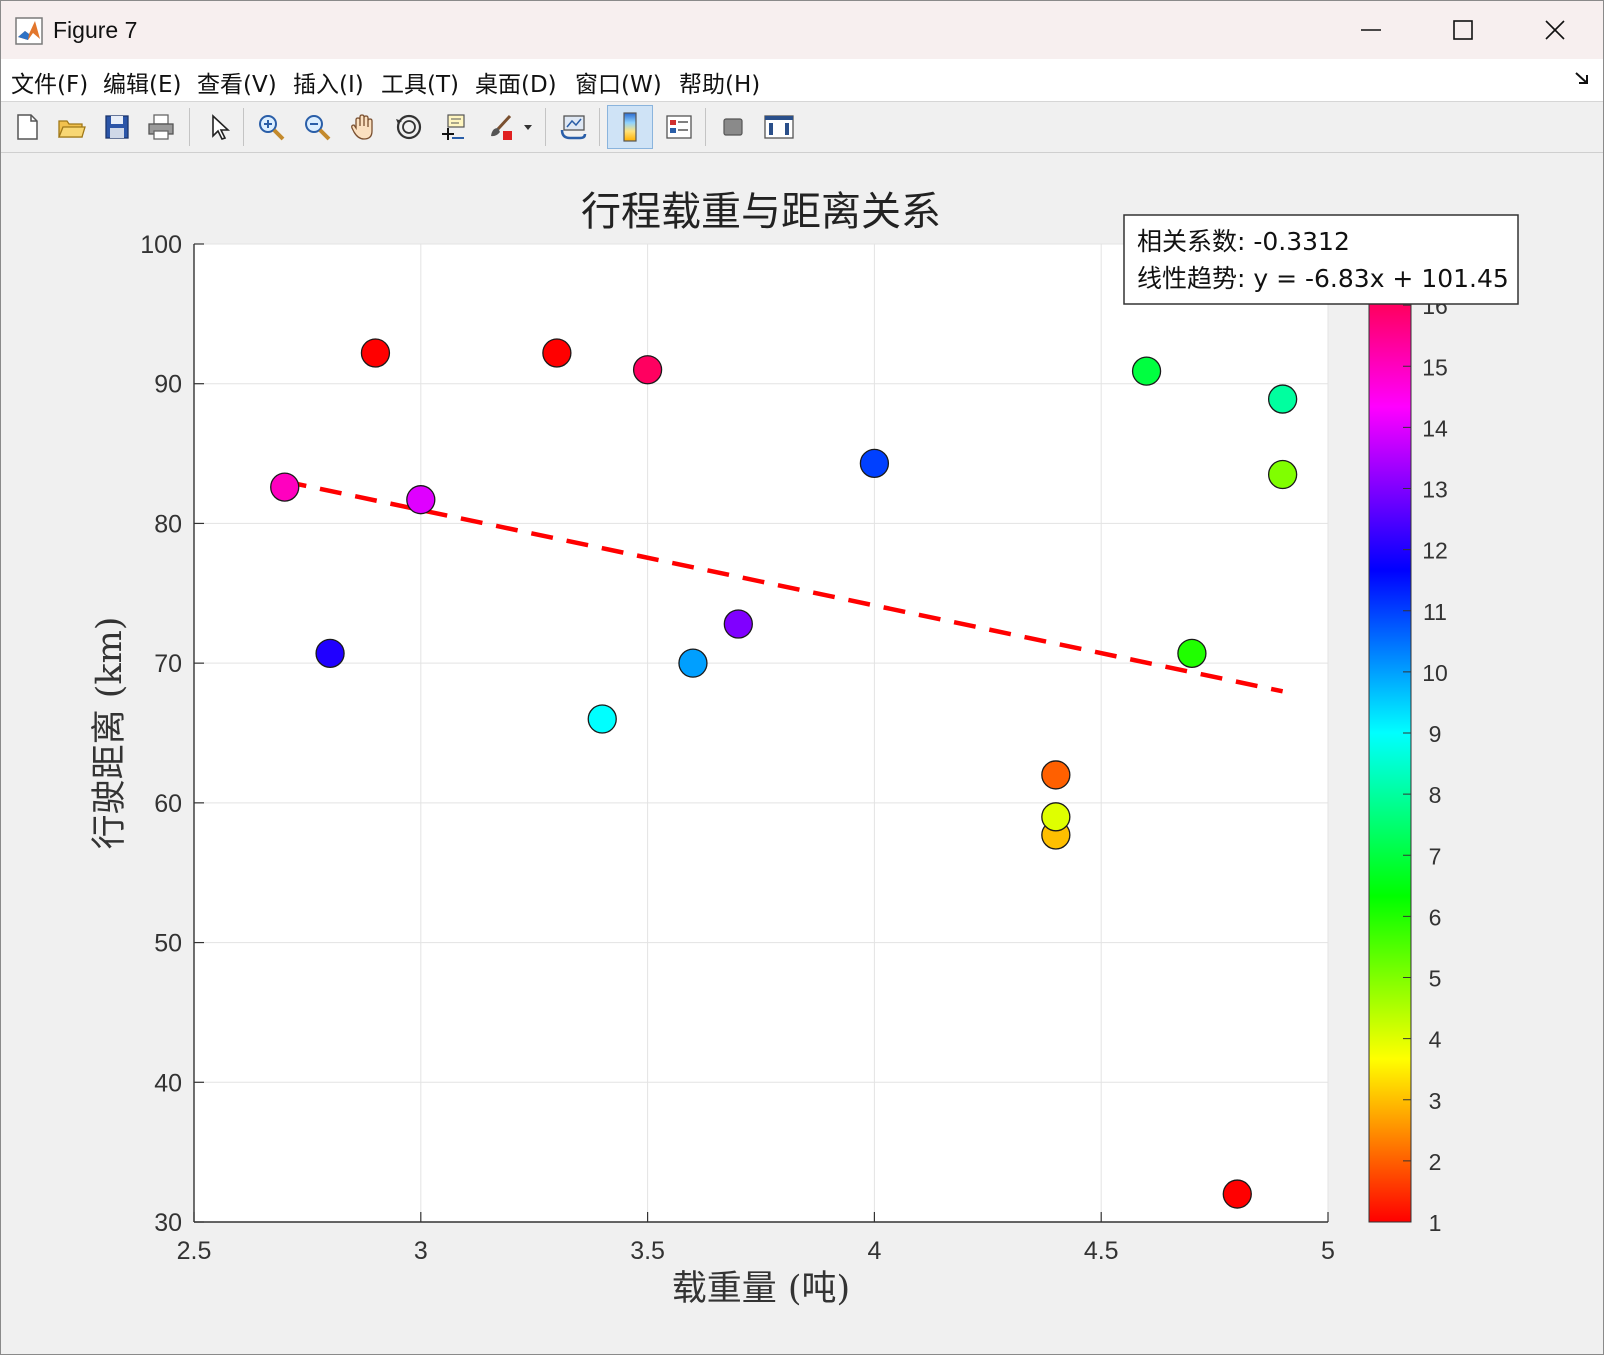 The width and height of the screenshot is (1604, 1355). What do you see at coordinates (29, 31) in the screenshot?
I see `matlab-logo-icon` at bounding box center [29, 31].